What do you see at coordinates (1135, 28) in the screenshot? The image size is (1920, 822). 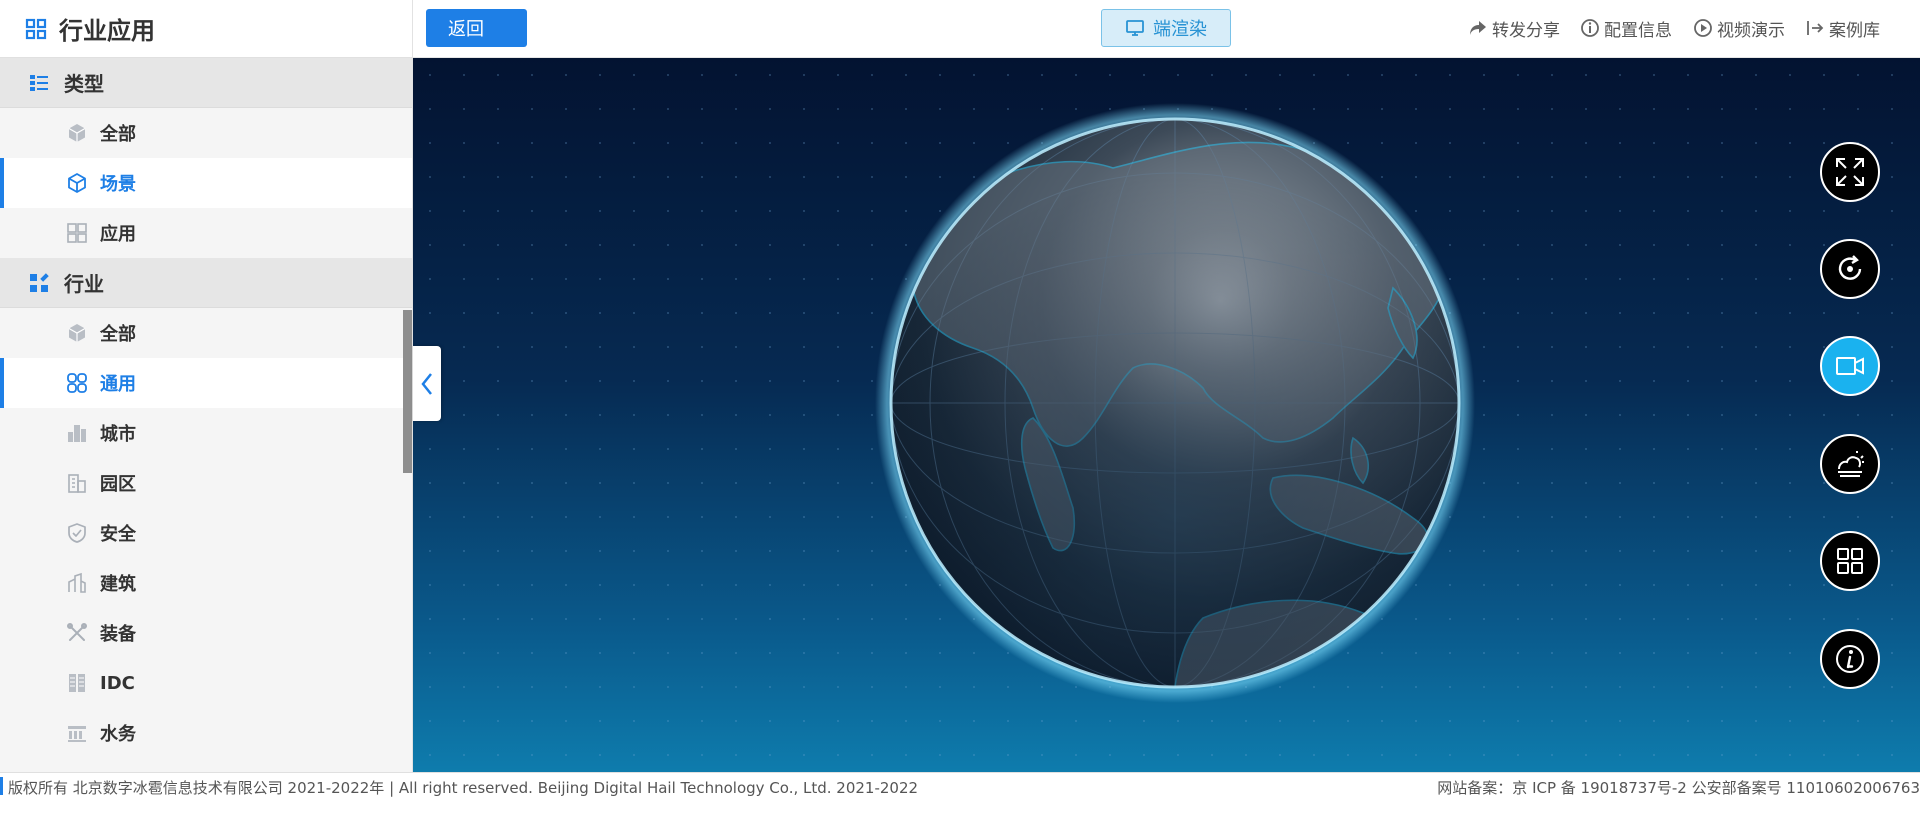 I see `monitor-icon` at bounding box center [1135, 28].